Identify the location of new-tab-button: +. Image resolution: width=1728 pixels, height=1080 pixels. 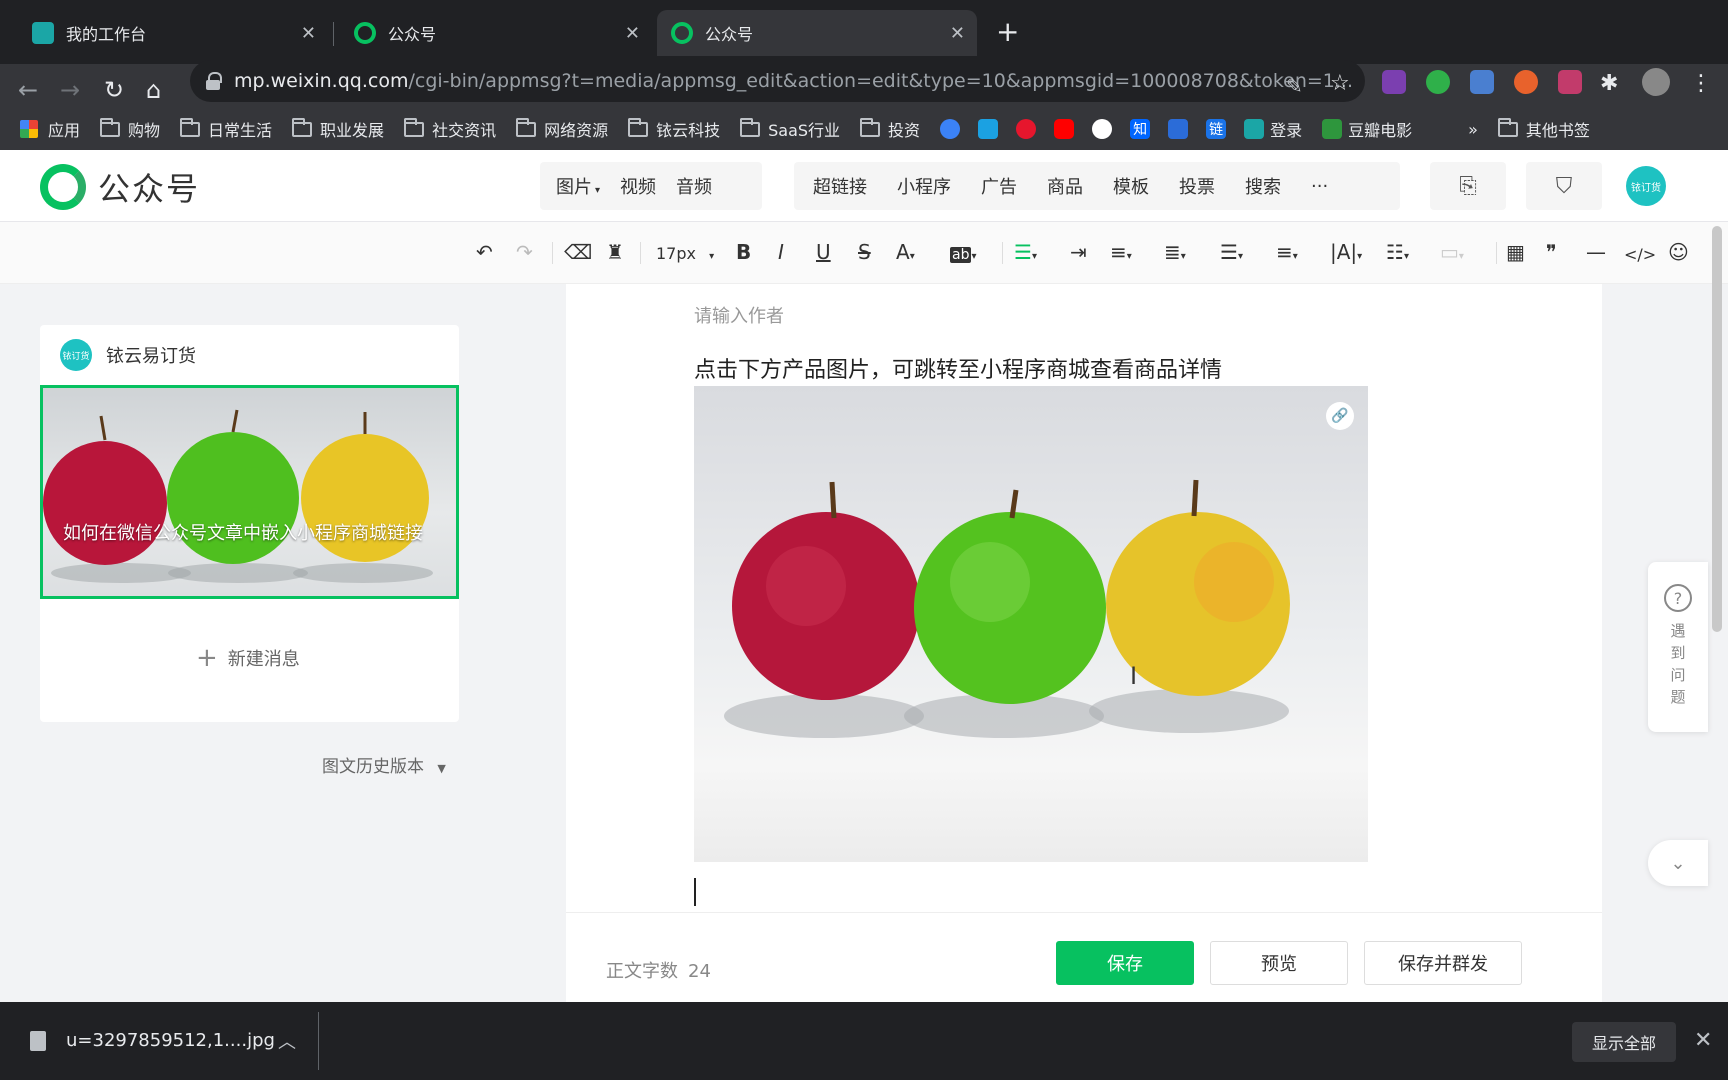
(1007, 32).